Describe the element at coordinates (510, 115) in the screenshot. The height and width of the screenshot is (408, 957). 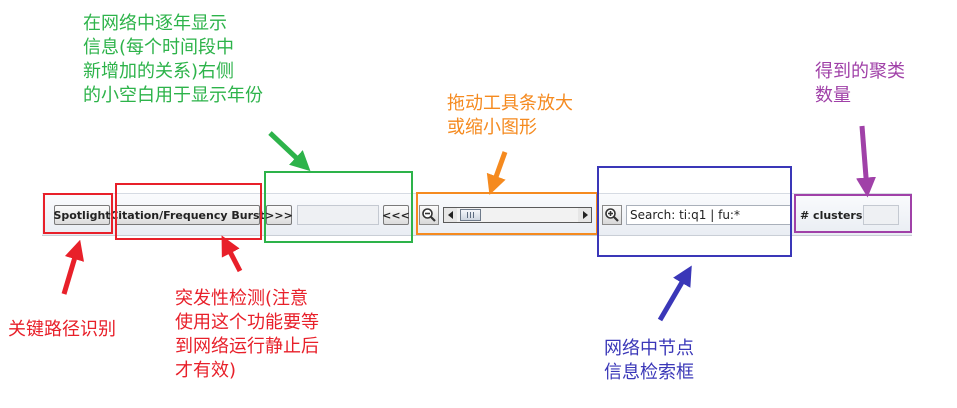
I see `annotation-zoom-slider: 拖动工具条放大 或缩小图形` at that location.